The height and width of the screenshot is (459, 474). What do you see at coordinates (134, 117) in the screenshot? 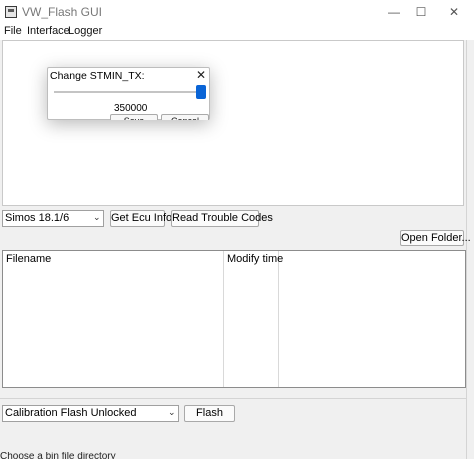
I see `save-button: Save` at bounding box center [134, 117].